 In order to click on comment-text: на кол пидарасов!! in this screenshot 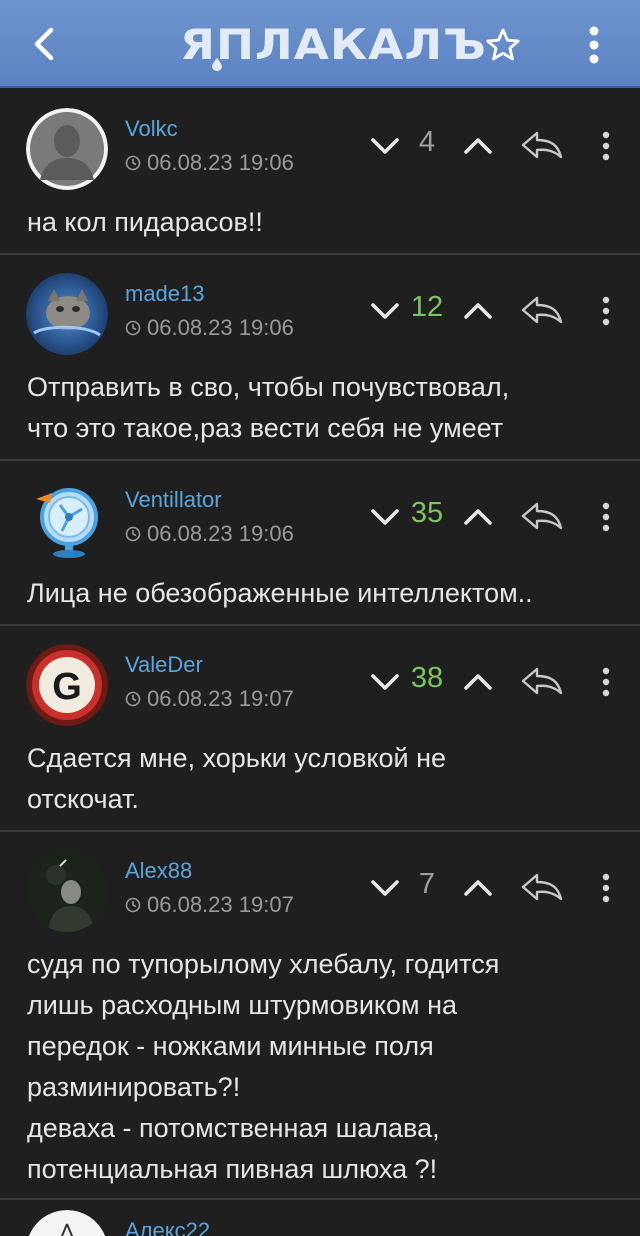, I will do `click(145, 222)`.